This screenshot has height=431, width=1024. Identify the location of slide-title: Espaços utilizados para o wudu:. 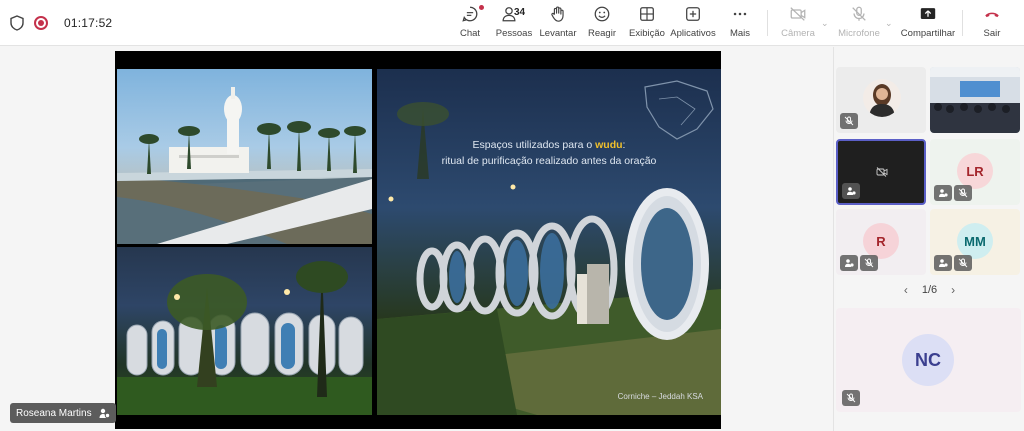
(549, 145).